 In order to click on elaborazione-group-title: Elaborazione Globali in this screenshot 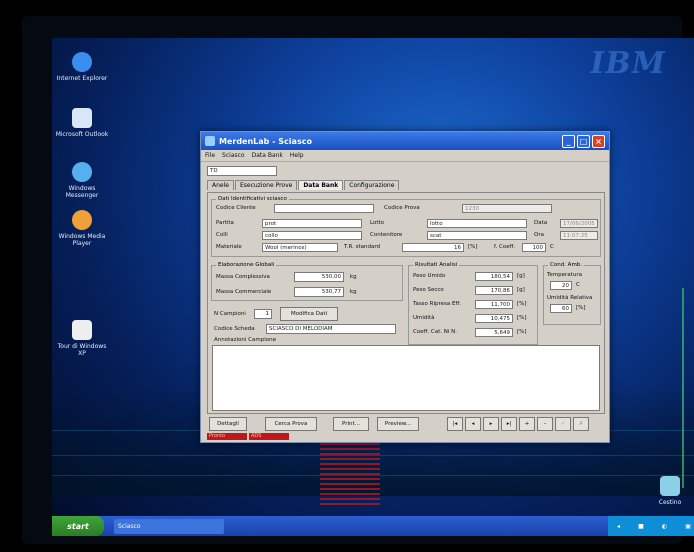, I will do `click(246, 265)`.